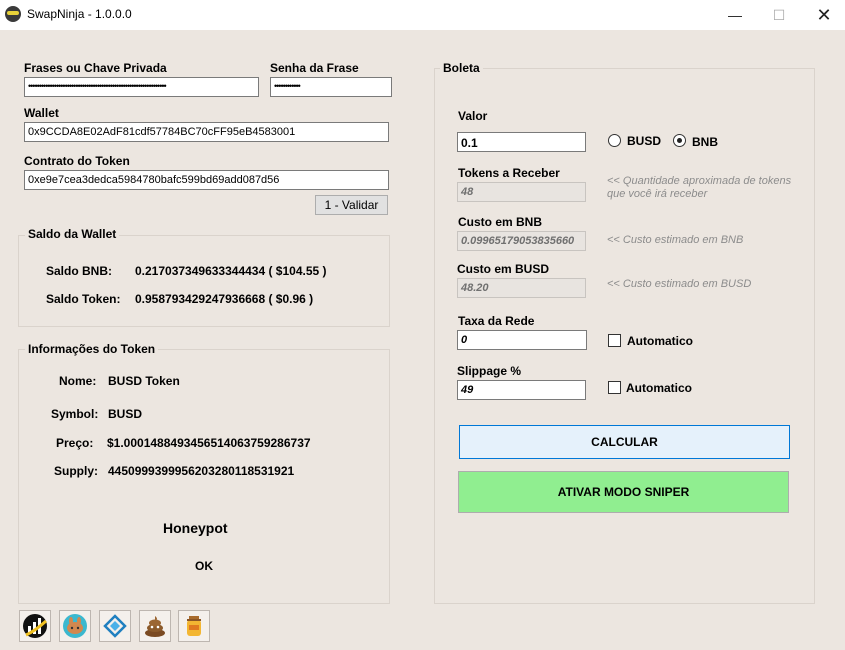 The height and width of the screenshot is (650, 845). Describe the element at coordinates (675, 240) in the screenshot. I see `cost-bnb-hint: << Custo estimado em BNB` at that location.